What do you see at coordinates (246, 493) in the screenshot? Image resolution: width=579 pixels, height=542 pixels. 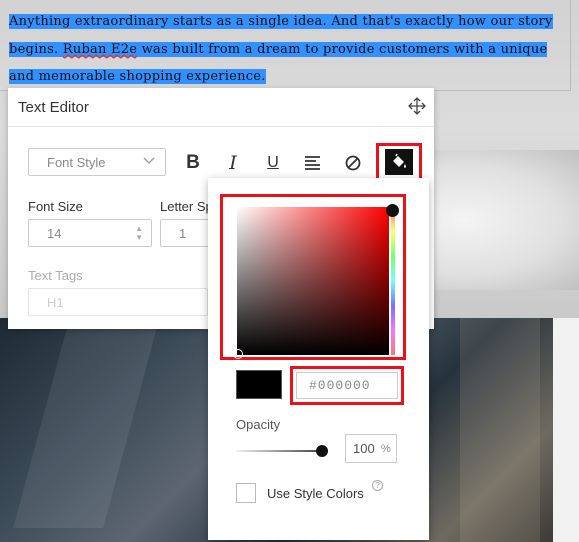 I see `use-style-colors-checkbox` at bounding box center [246, 493].